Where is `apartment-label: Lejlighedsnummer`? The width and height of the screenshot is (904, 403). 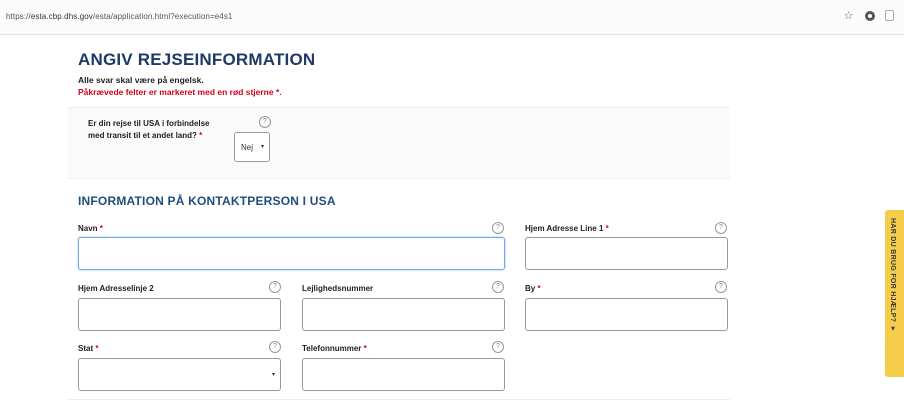
apartment-label: Lejlighedsnummer is located at coordinates (338, 288).